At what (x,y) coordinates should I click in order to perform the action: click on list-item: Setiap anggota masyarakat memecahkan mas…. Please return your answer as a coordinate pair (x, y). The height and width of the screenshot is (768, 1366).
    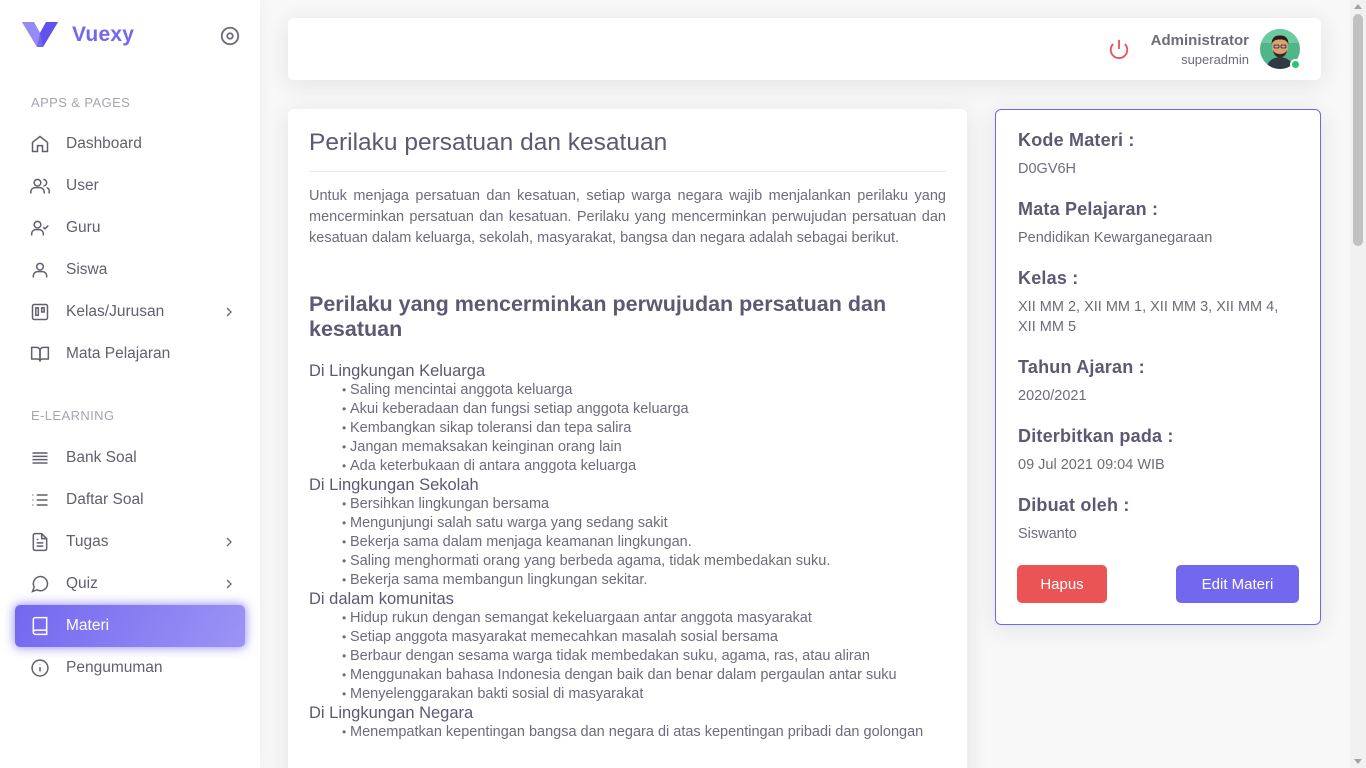
    Looking at the image, I should click on (644, 637).